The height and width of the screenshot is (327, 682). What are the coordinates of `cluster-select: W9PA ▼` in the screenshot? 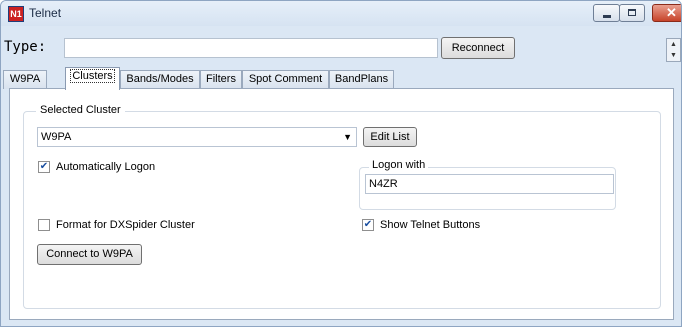 It's located at (197, 137).